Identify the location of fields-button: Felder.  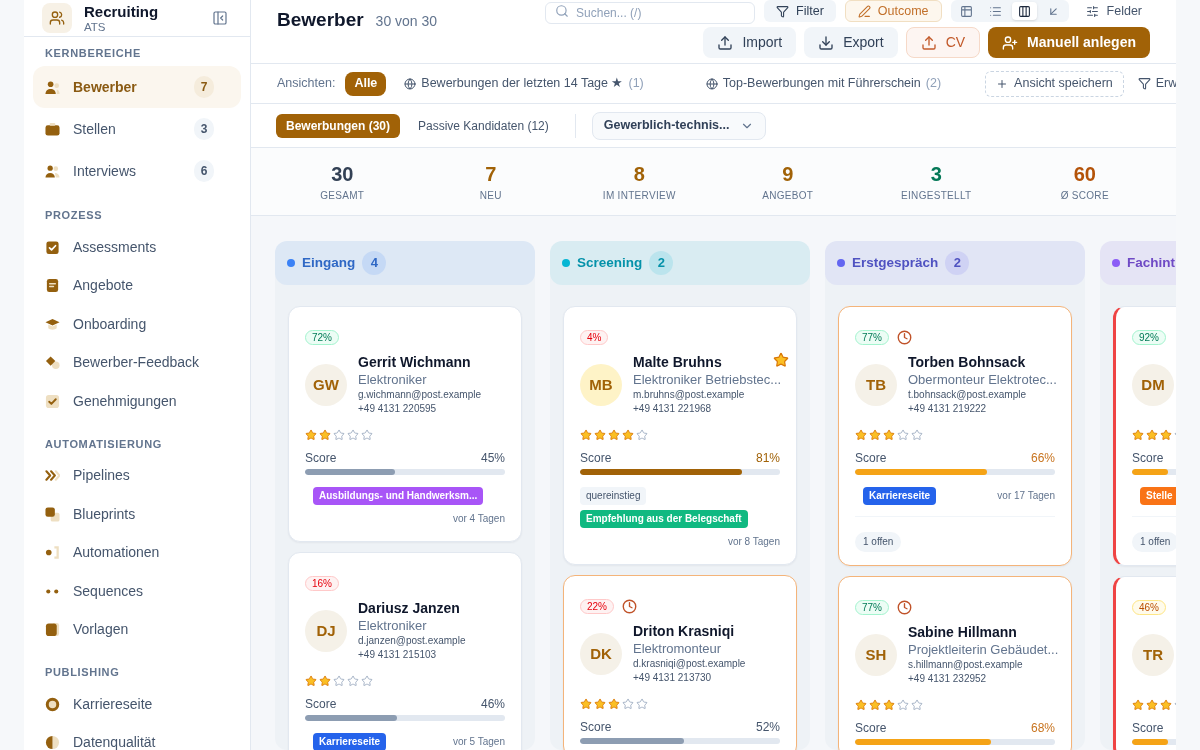
(1113, 11).